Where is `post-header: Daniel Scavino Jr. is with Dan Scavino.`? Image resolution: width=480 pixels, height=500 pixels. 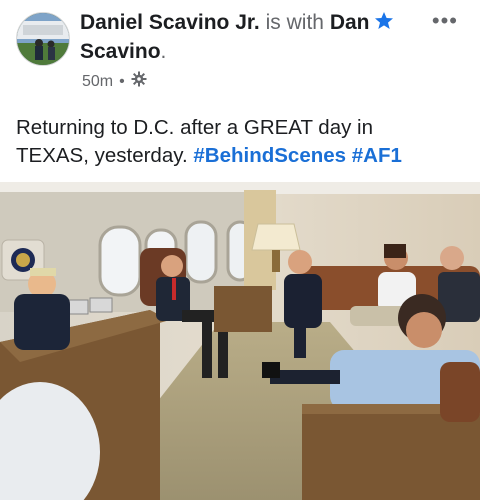
post-header: Daniel Scavino Jr. is with Dan Scavino. is located at coordinates (250, 37).